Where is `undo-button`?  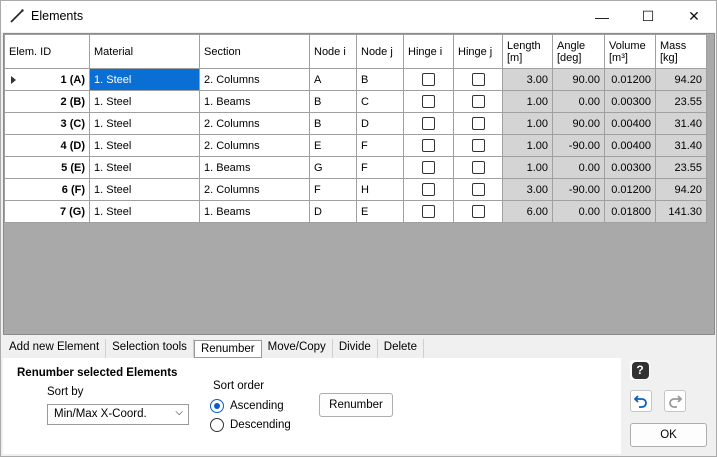
undo-button is located at coordinates (641, 401).